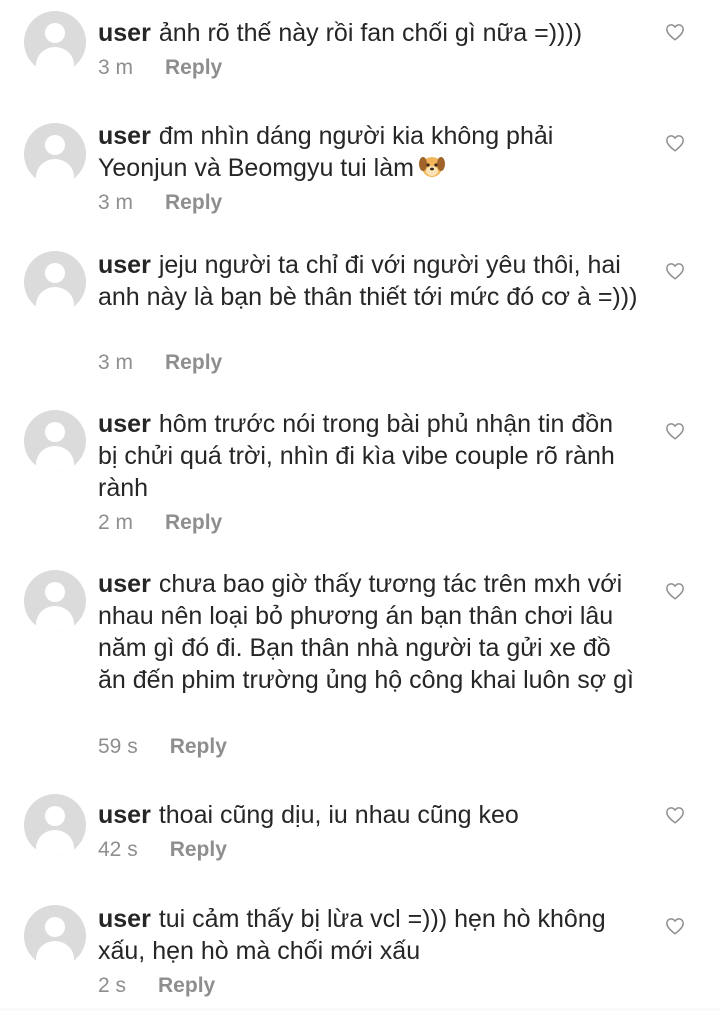 This screenshot has width=720, height=1011. I want to click on comment-body: thoai cũng dịu, iu nhau cũng keo, so click(338, 815).